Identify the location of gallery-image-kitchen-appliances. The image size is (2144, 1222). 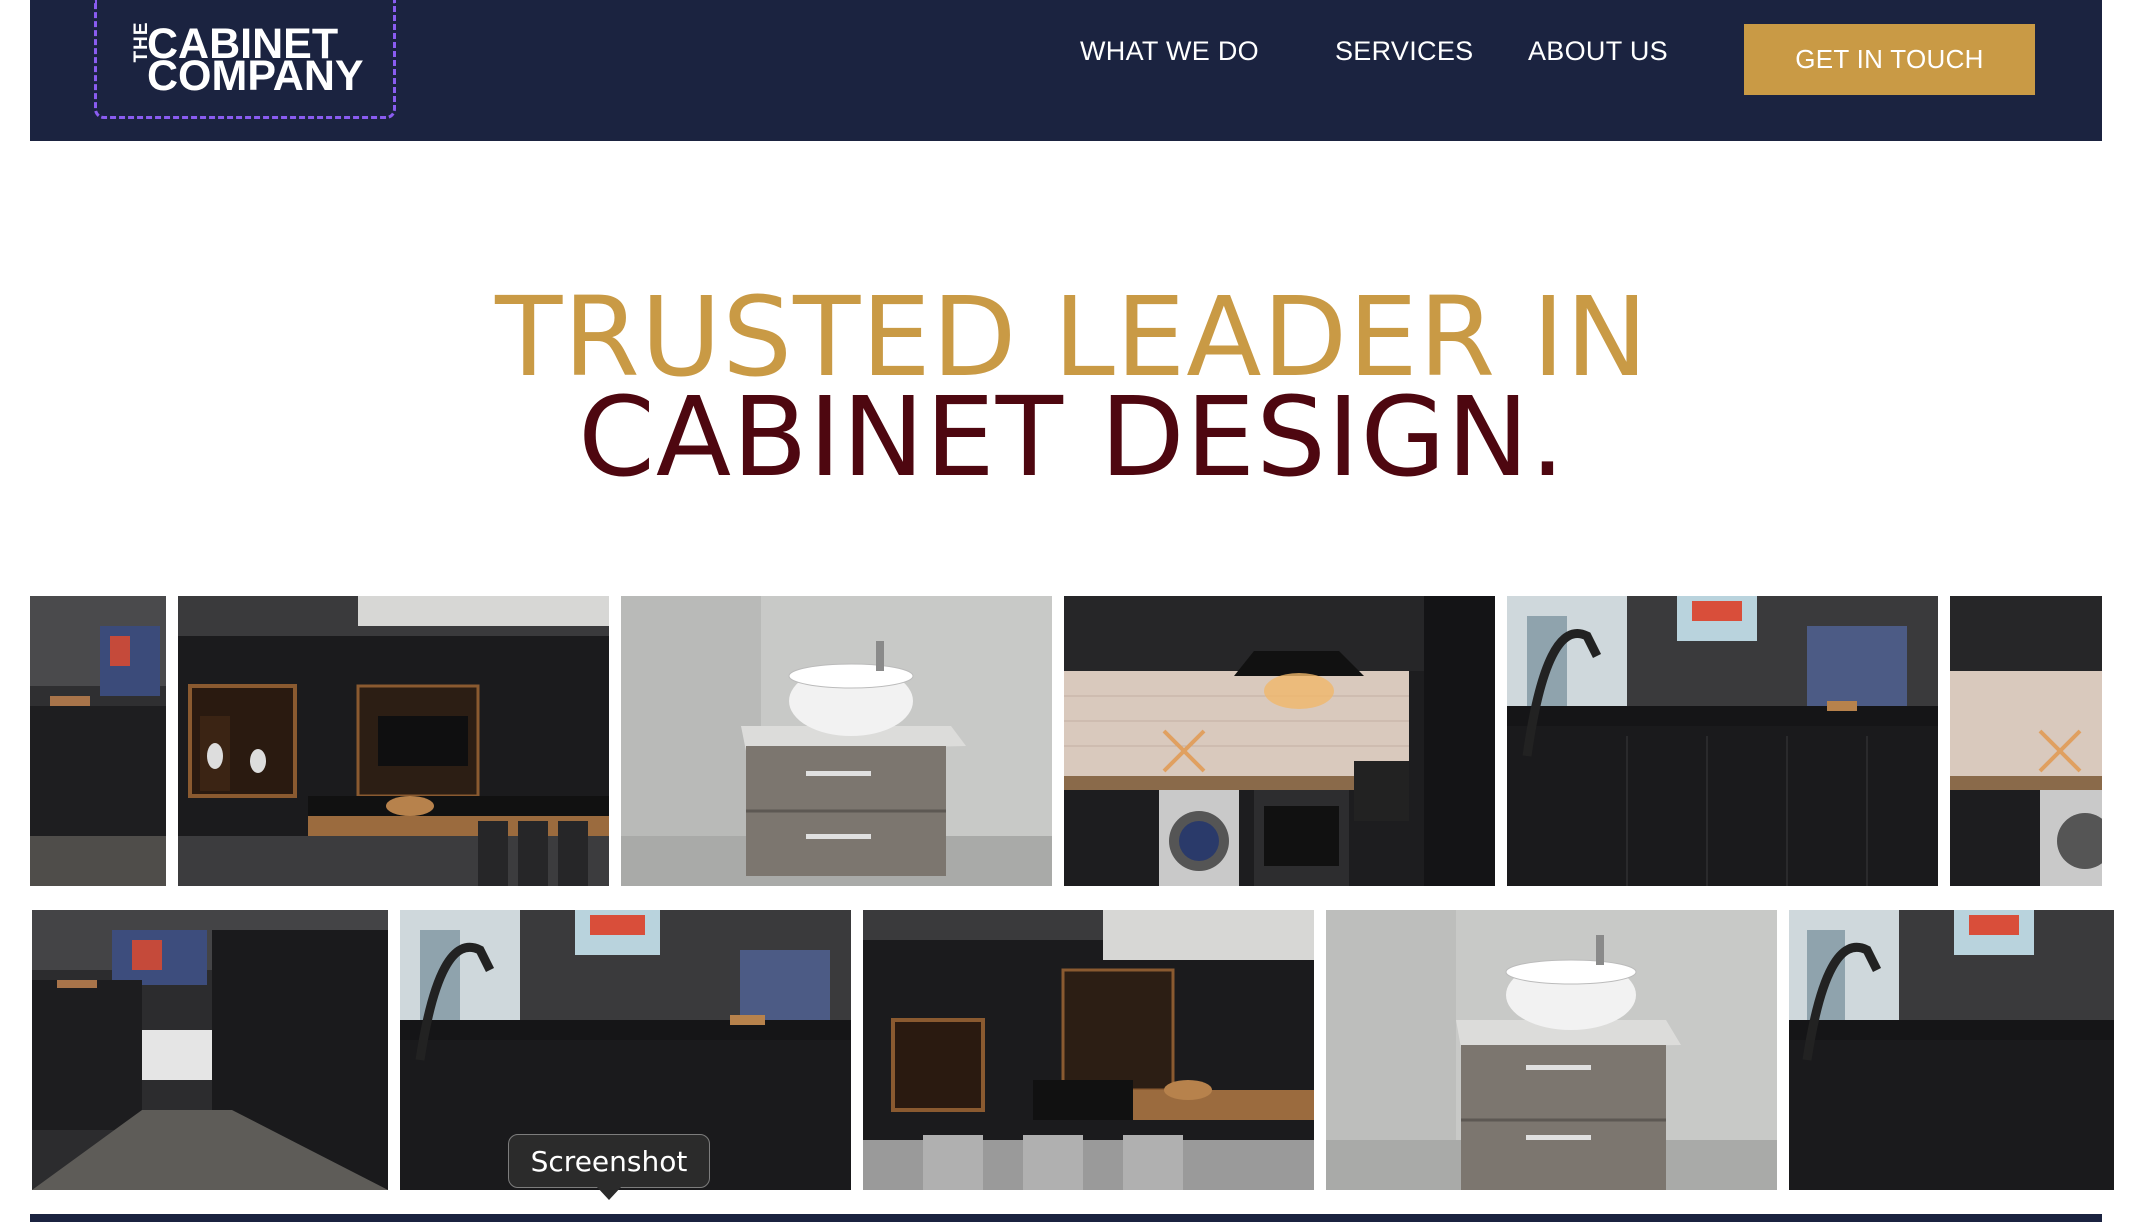
(1279, 741).